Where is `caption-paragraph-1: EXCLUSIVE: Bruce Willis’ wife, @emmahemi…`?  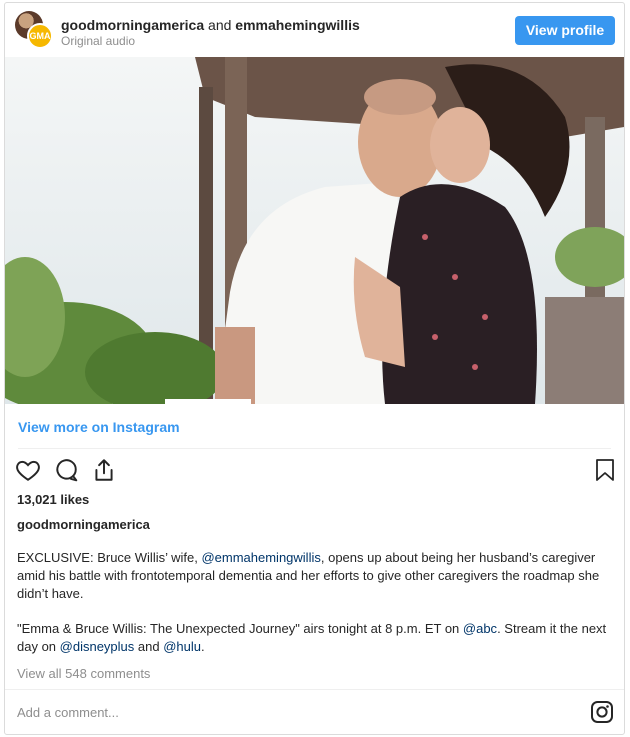 caption-paragraph-1: EXCLUSIVE: Bruce Willis’ wife, @emmahemi… is located at coordinates (317, 576).